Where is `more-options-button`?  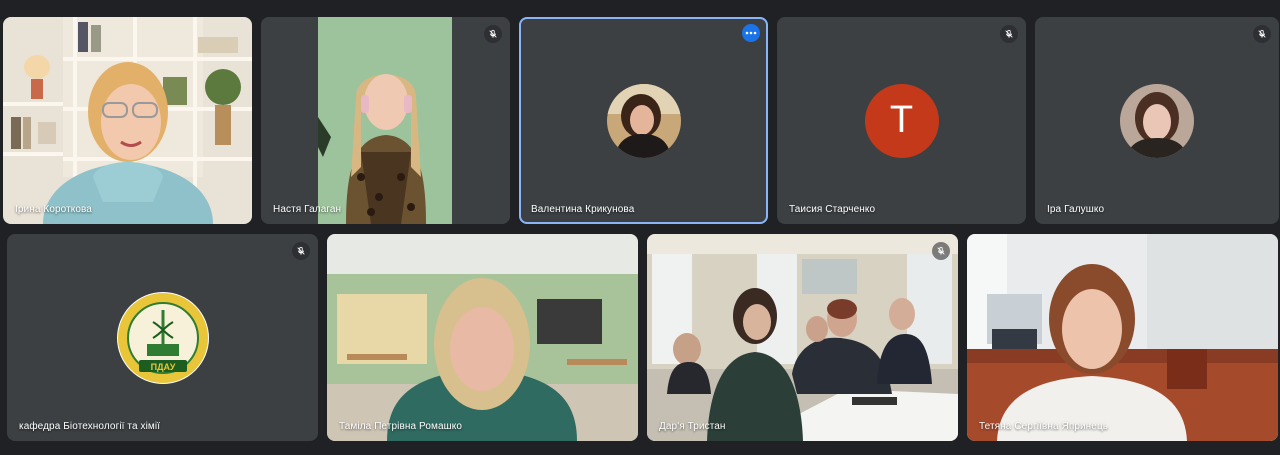 more-options-button is located at coordinates (751, 33).